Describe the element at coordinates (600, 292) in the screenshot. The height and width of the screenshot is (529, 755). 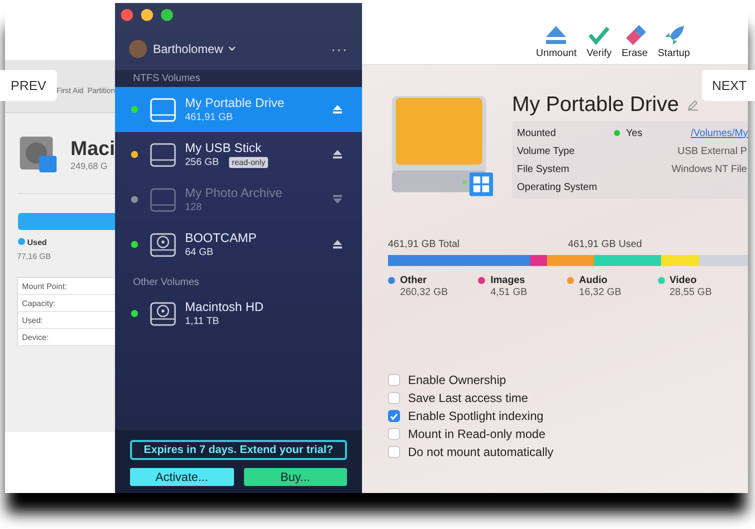
I see `legend-value: 16,32 GB` at that location.